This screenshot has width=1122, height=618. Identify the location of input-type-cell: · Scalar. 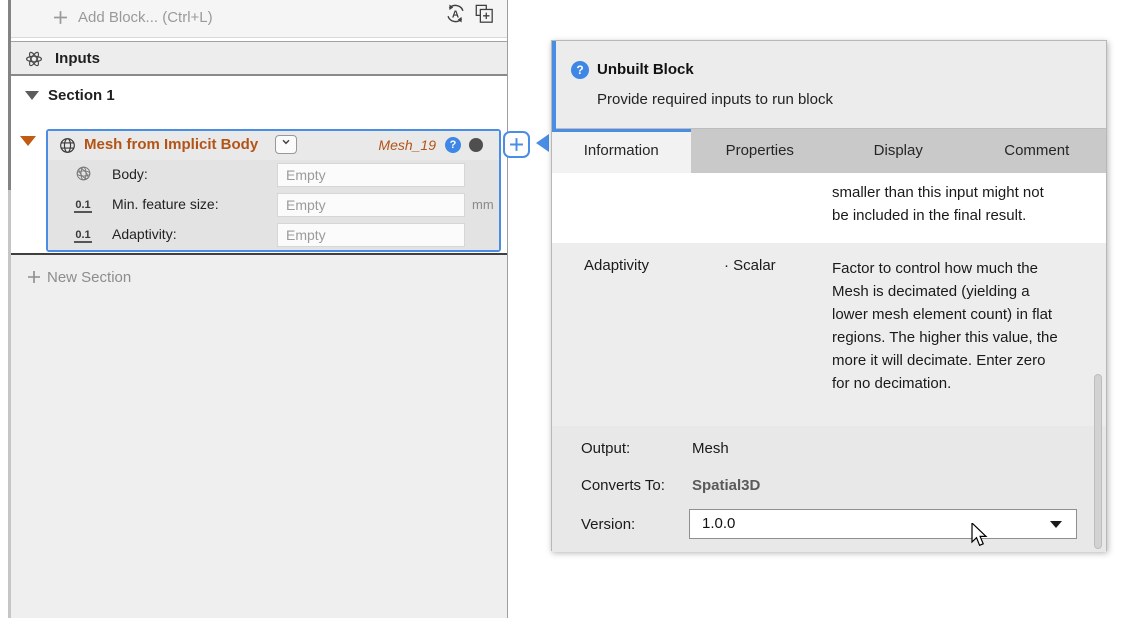
(750, 265).